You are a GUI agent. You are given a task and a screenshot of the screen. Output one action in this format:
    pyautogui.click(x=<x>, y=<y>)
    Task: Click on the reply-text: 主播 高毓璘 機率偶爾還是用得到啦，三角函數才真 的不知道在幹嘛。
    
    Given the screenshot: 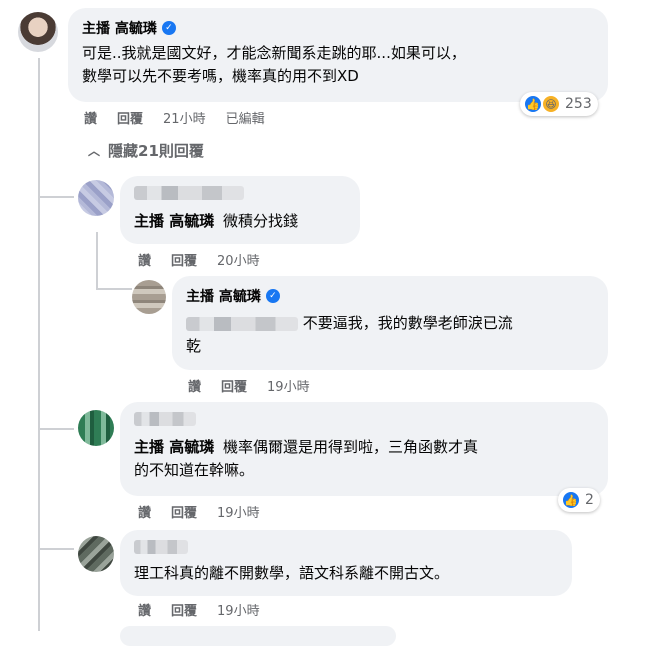 What is the action you would take?
    pyautogui.click(x=364, y=459)
    